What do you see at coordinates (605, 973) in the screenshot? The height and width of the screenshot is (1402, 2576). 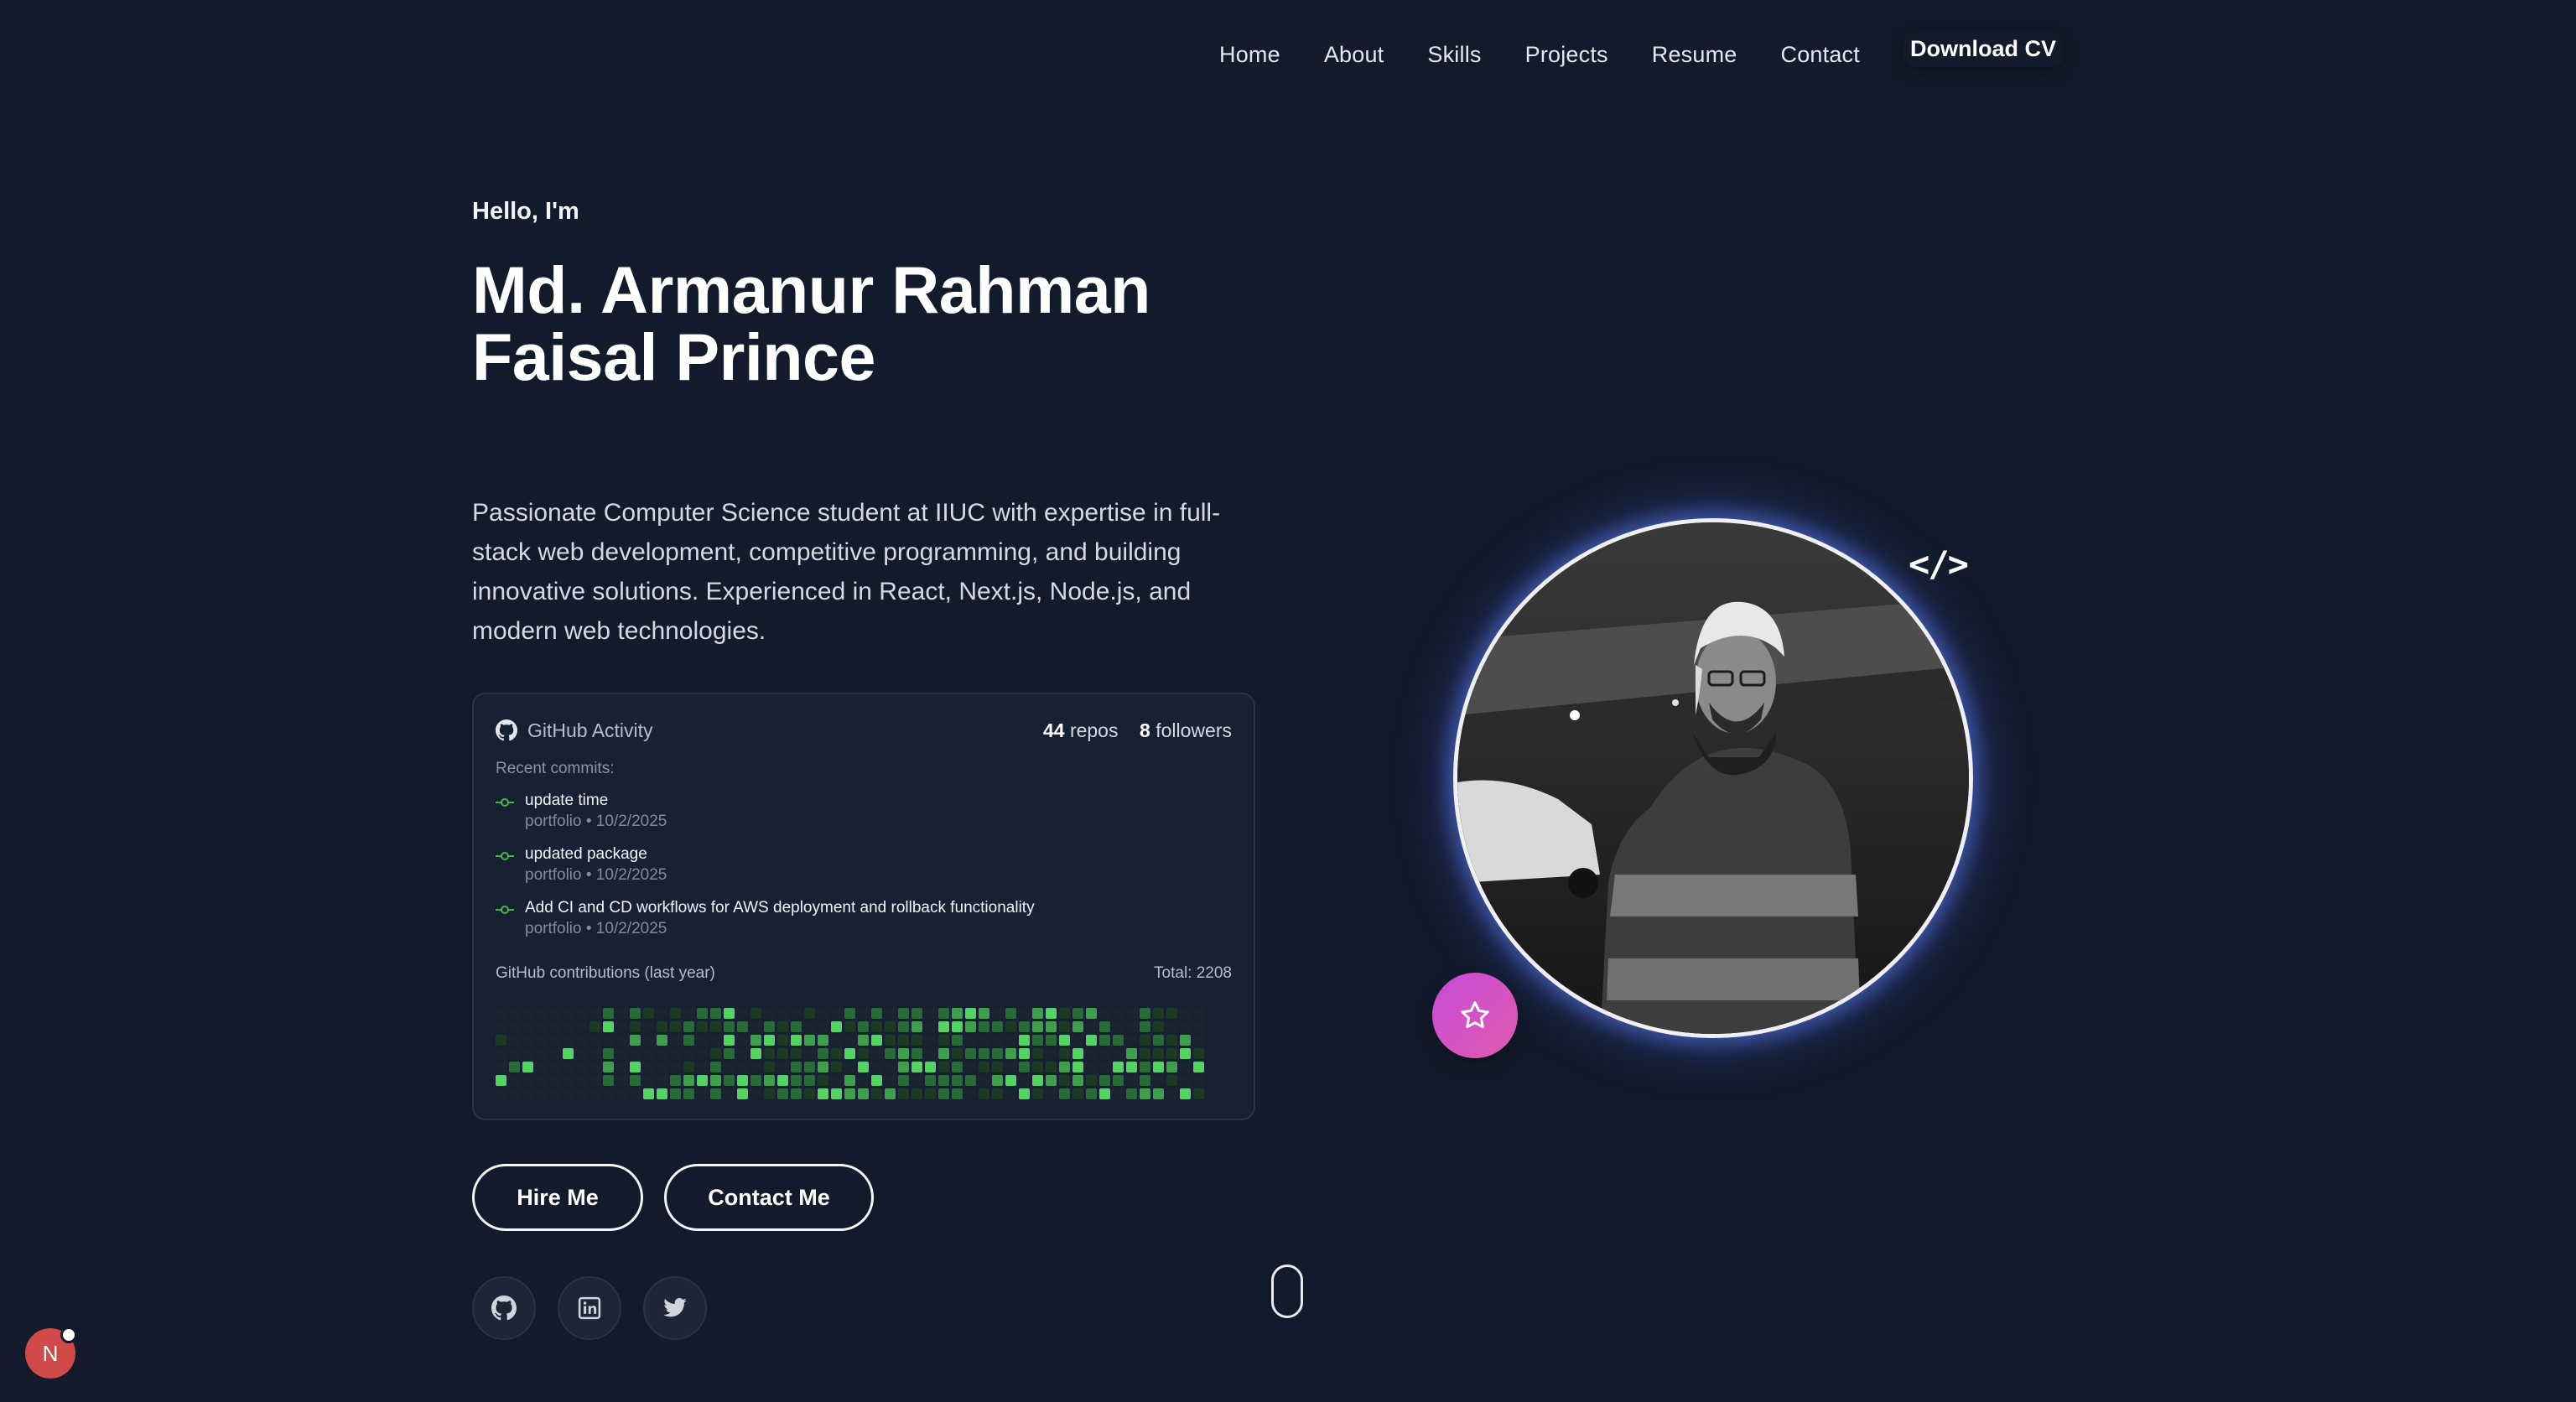 I see `contributions-label: GitHub contributions (last year)` at bounding box center [605, 973].